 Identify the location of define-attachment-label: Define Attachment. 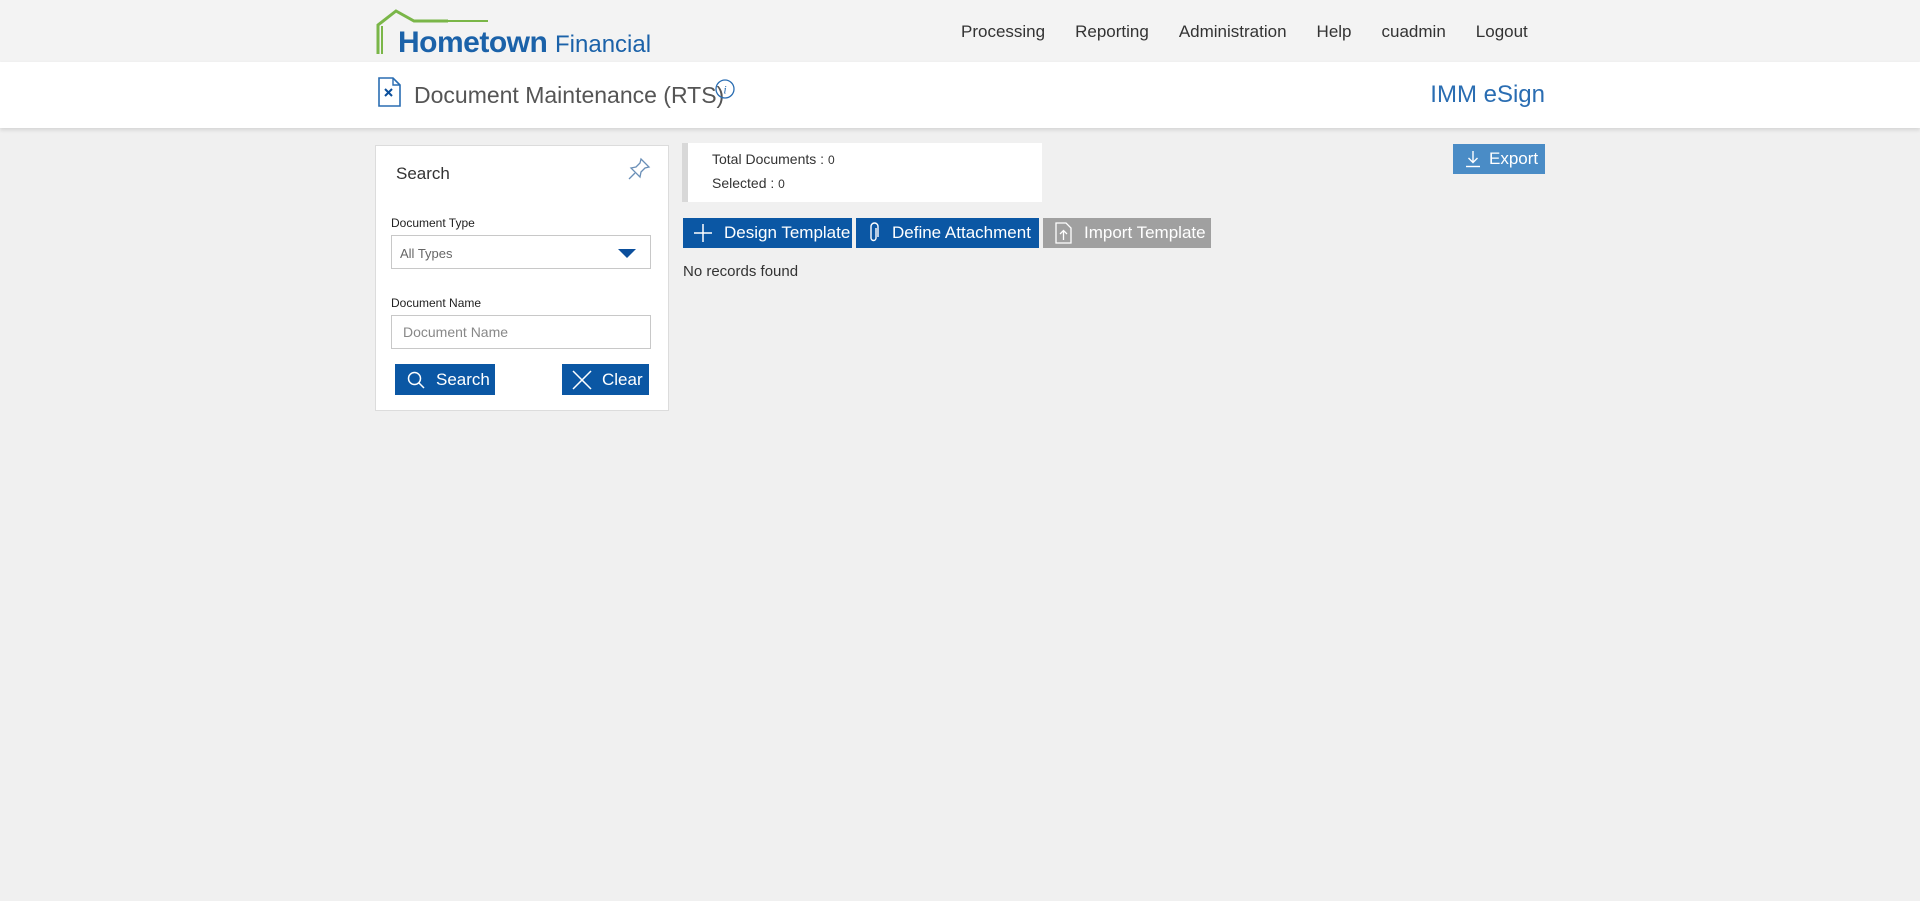
(961, 232).